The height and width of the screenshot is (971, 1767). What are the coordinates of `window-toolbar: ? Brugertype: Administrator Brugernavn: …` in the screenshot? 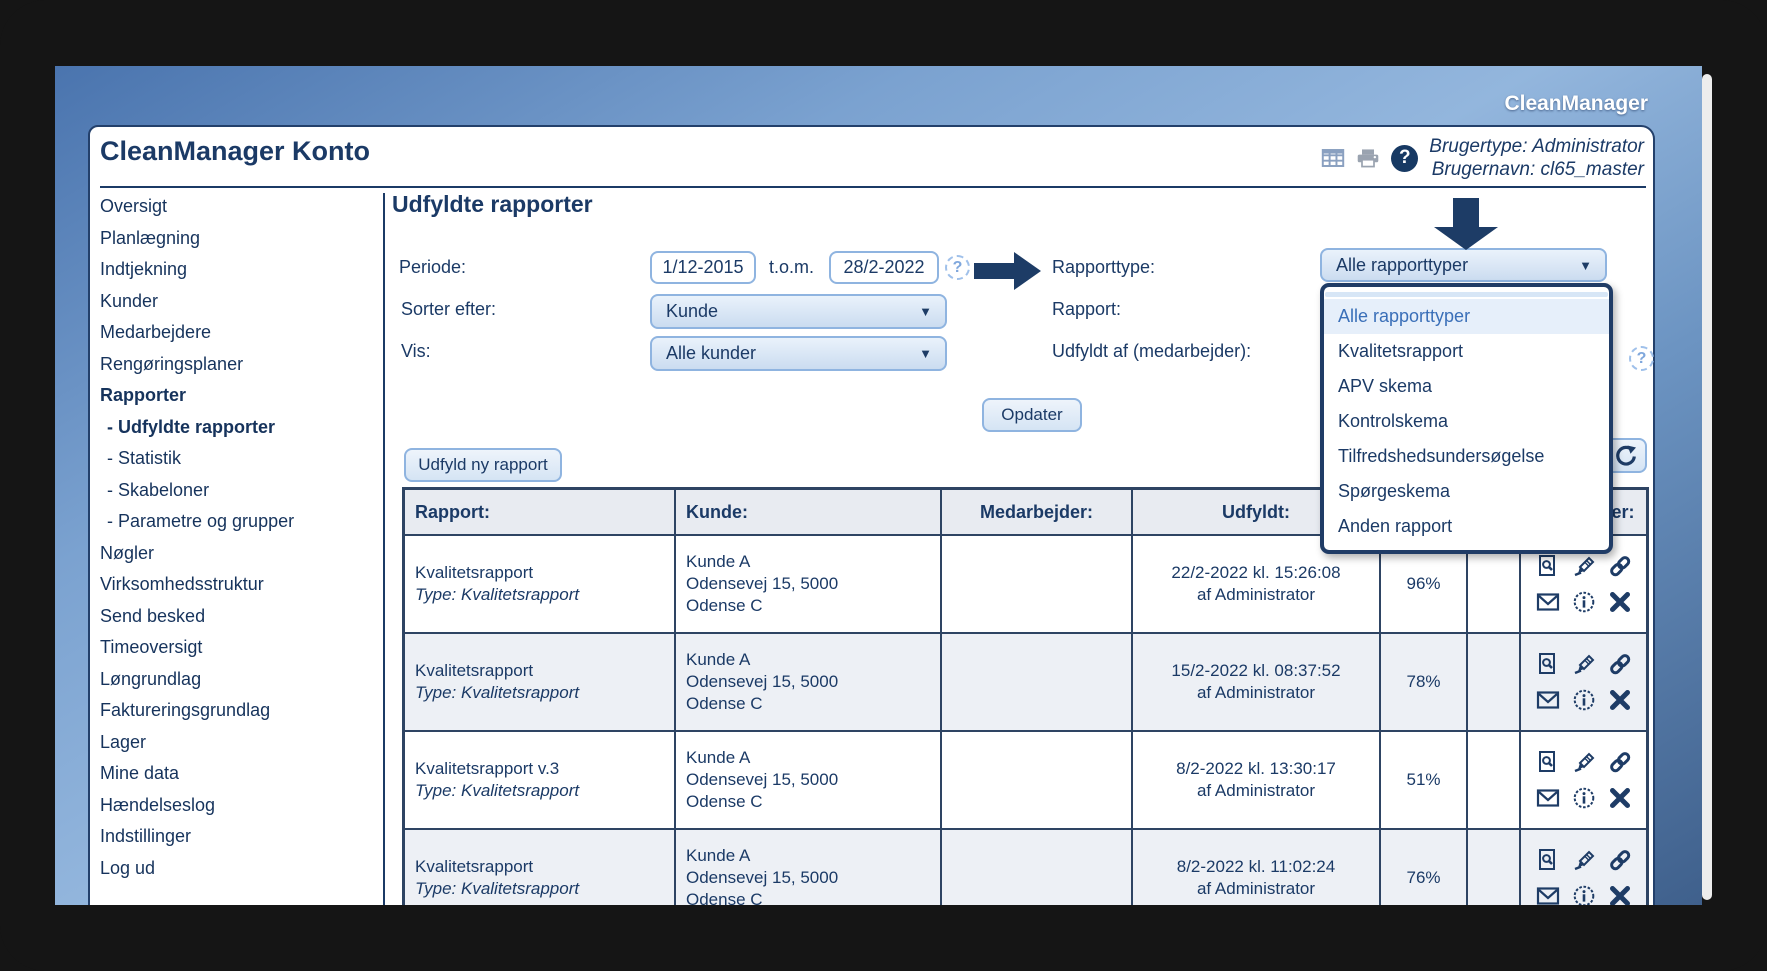 It's located at (1482, 158).